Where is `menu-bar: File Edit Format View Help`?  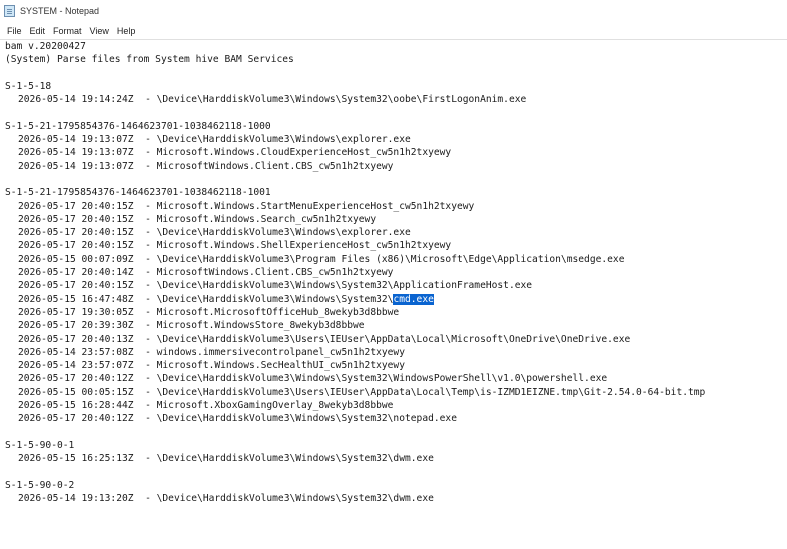
menu-bar: File Edit Format View Help is located at coordinates (393, 30).